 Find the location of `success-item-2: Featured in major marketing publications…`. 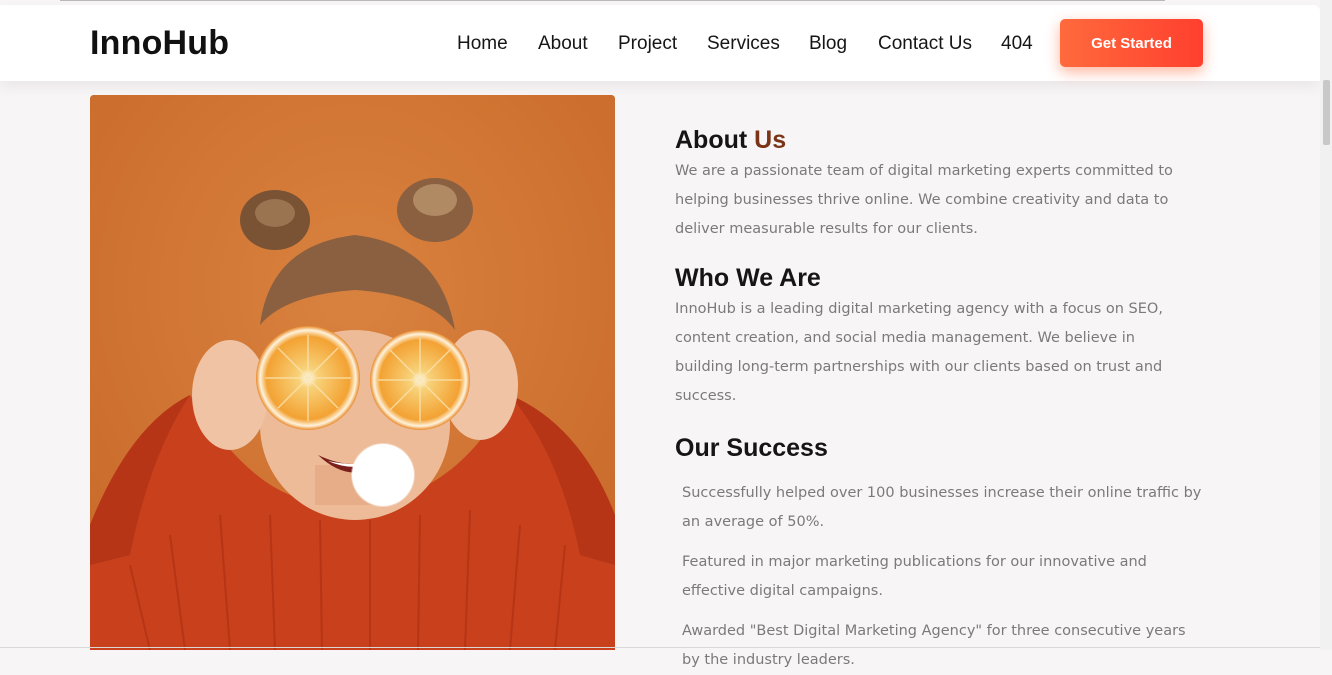

success-item-2: Featured in major marketing publications… is located at coordinates (914, 576).